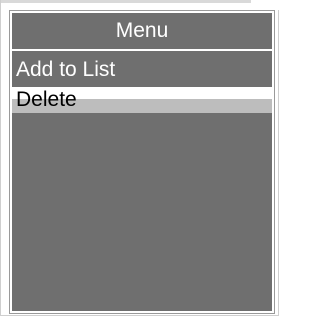  I want to click on menu-title-divider, so click(142, 50).